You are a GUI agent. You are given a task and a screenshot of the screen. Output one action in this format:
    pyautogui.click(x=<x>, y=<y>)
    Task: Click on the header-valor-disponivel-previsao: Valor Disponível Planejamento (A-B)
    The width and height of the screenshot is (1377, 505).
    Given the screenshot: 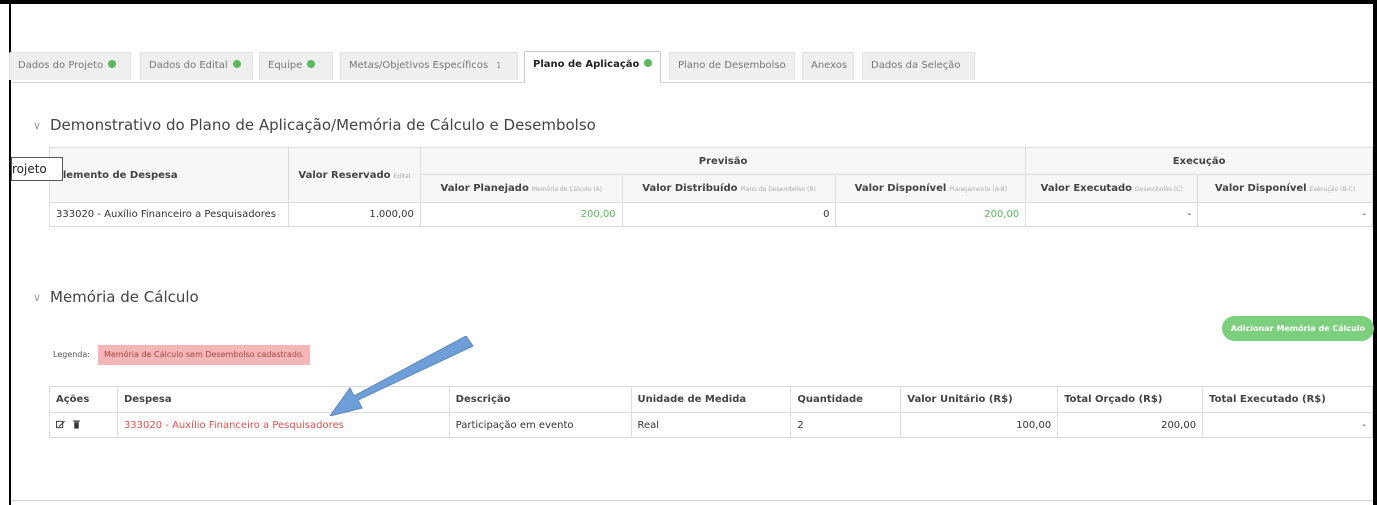 What is the action you would take?
    pyautogui.click(x=931, y=188)
    